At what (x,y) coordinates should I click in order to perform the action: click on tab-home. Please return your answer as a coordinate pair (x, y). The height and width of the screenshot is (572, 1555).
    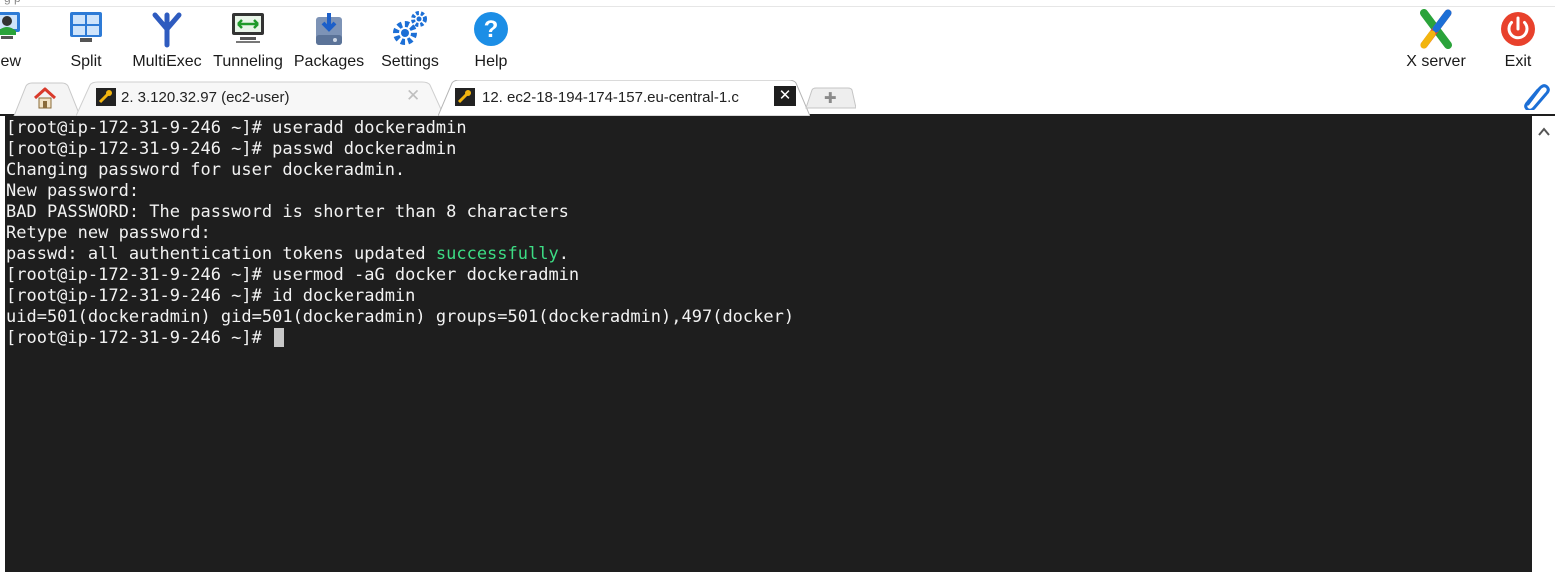
    Looking at the image, I should click on (44, 98).